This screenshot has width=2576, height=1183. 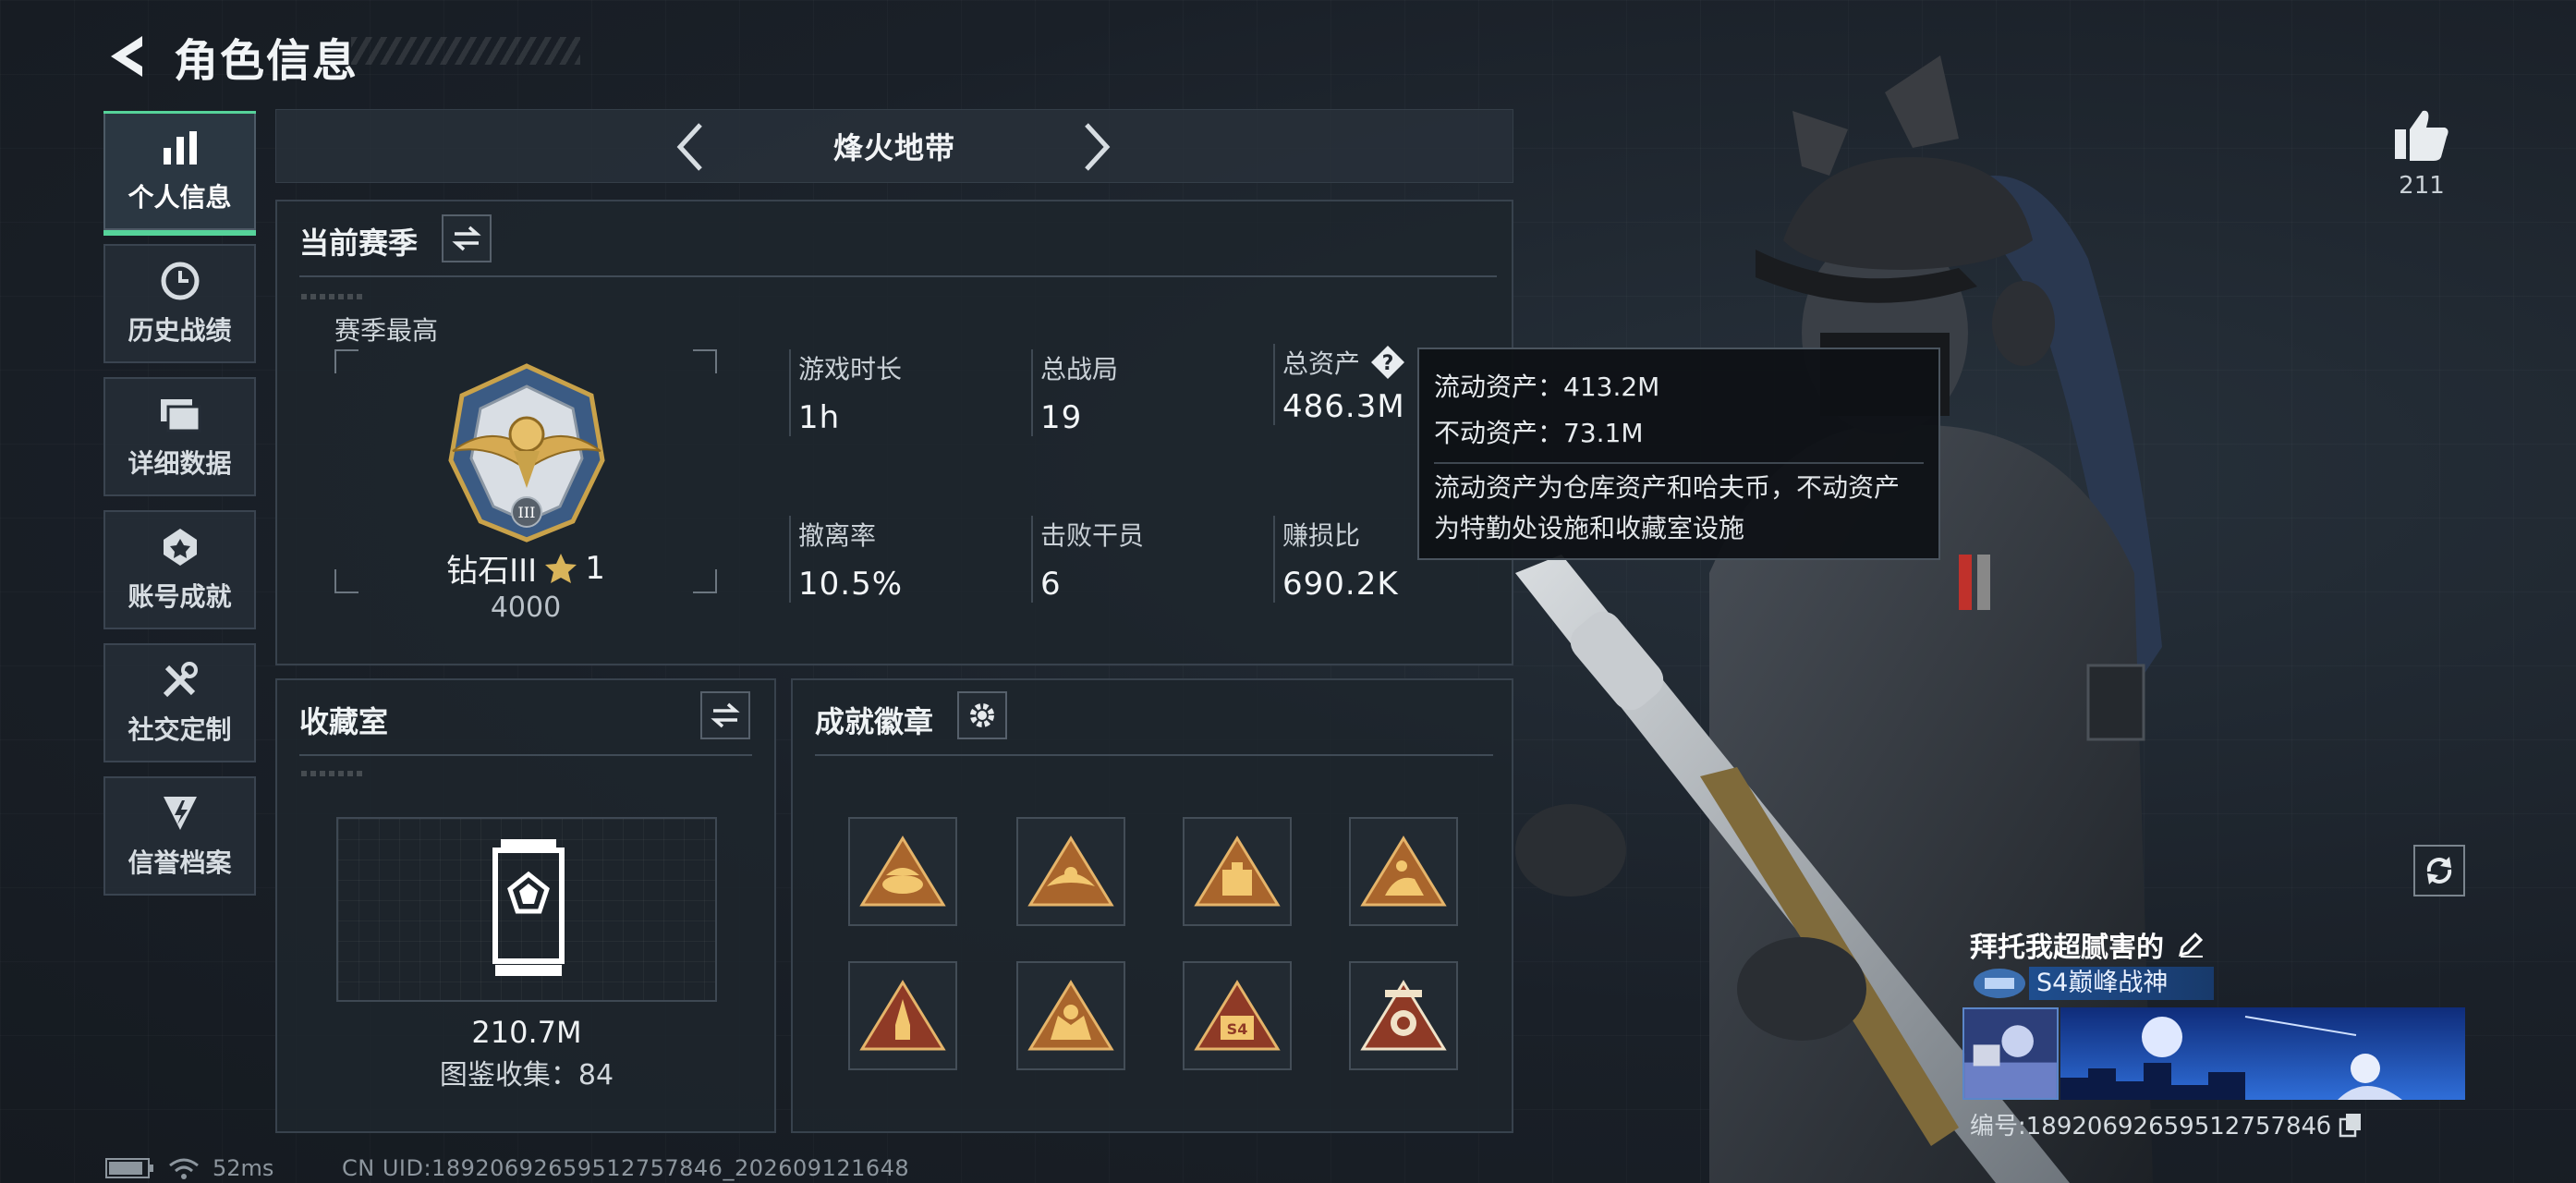 I want to click on badges-panel-title: 成就徽章, so click(x=874, y=721).